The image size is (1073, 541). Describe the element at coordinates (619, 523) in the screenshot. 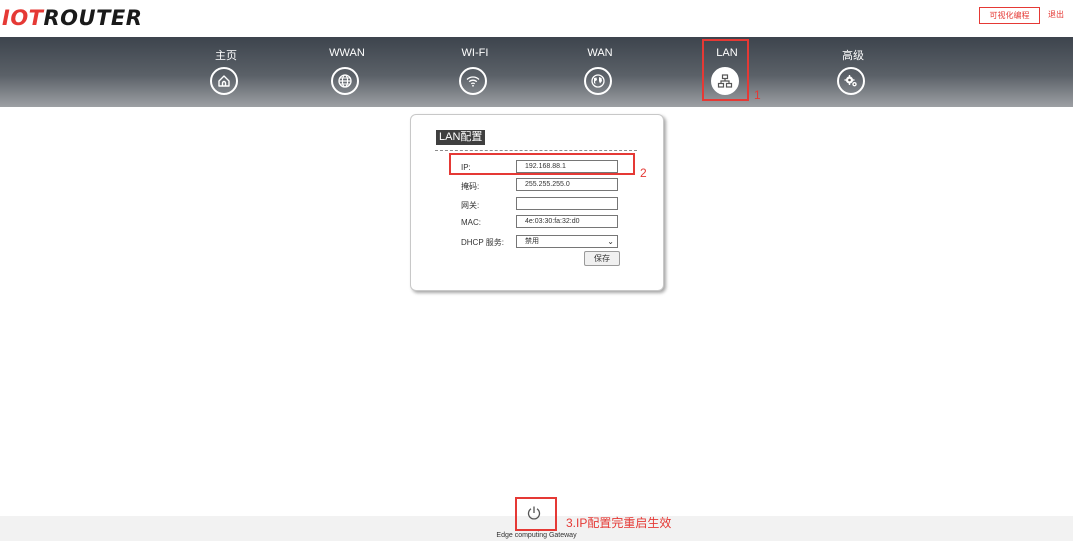

I see `annotation-step-3: 3.IP配置完重启生效` at that location.